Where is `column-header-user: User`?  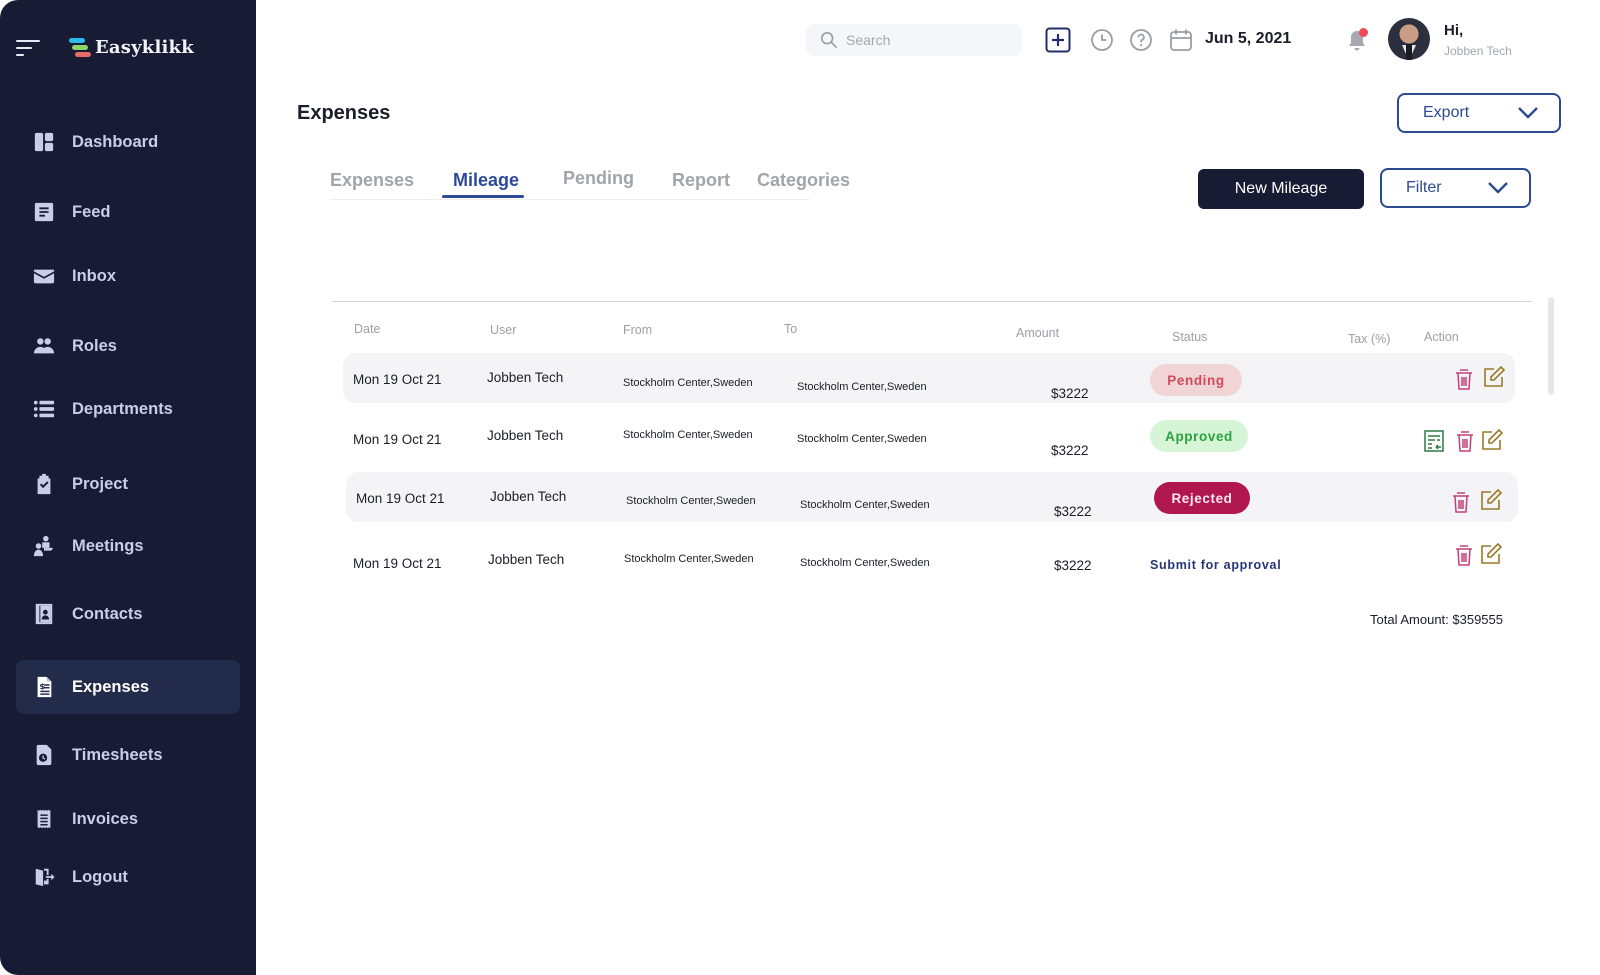
column-header-user: User is located at coordinates (503, 330).